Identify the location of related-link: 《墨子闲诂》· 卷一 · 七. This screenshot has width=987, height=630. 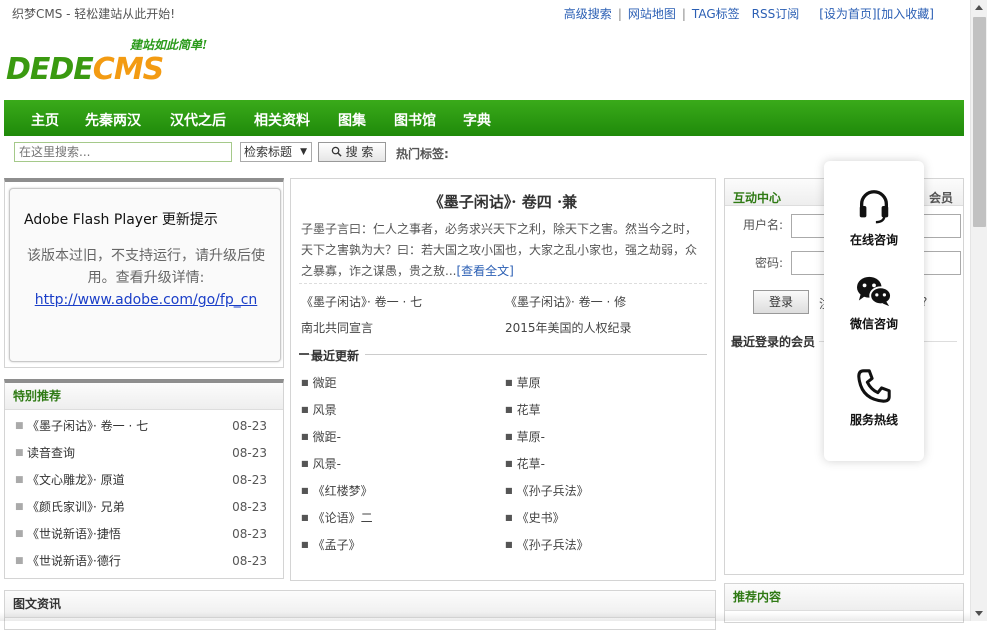
(361, 301).